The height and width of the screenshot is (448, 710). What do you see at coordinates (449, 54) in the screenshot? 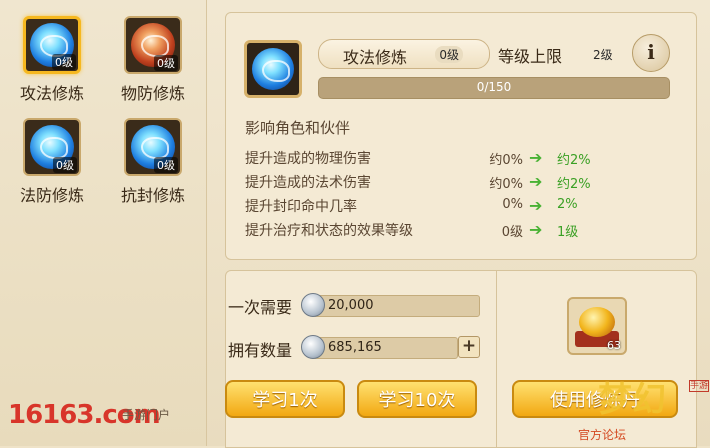
I see `skill-current-level: 0级` at bounding box center [449, 54].